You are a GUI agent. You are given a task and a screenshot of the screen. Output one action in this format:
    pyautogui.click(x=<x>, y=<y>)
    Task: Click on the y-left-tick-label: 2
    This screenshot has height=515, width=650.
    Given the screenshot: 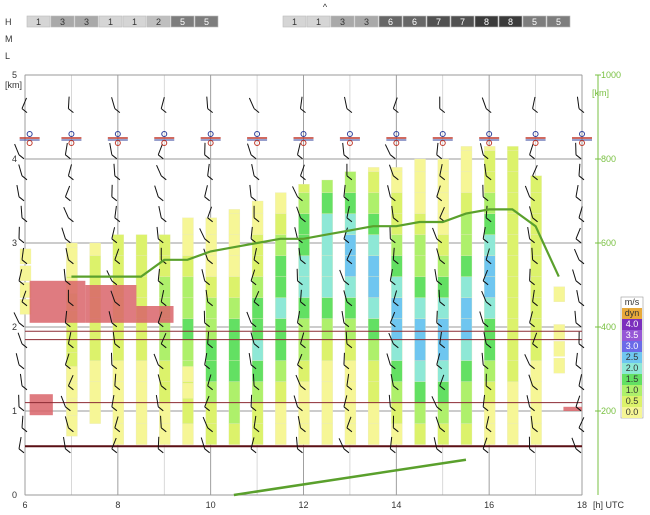 What is the action you would take?
    pyautogui.click(x=14, y=327)
    